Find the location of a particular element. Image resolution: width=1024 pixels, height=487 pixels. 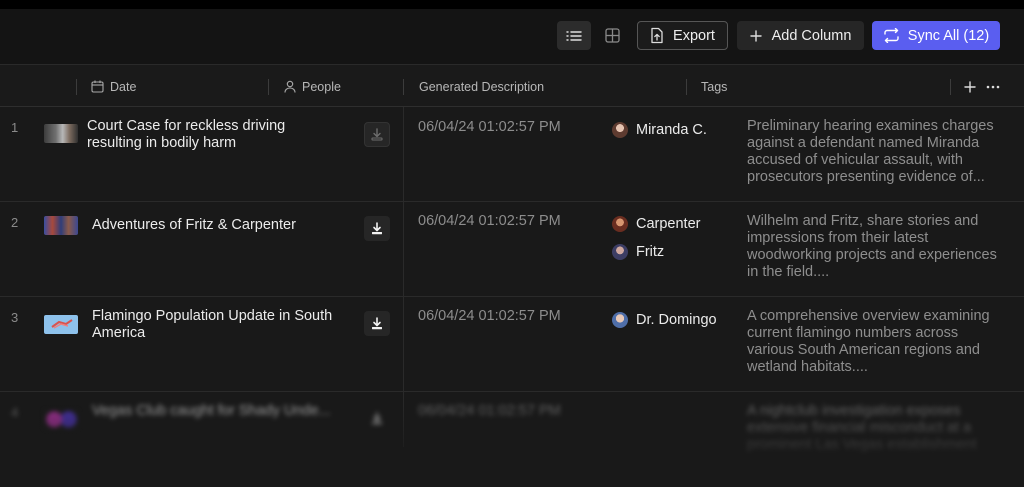

add-column-label: Add Column is located at coordinates (811, 35).